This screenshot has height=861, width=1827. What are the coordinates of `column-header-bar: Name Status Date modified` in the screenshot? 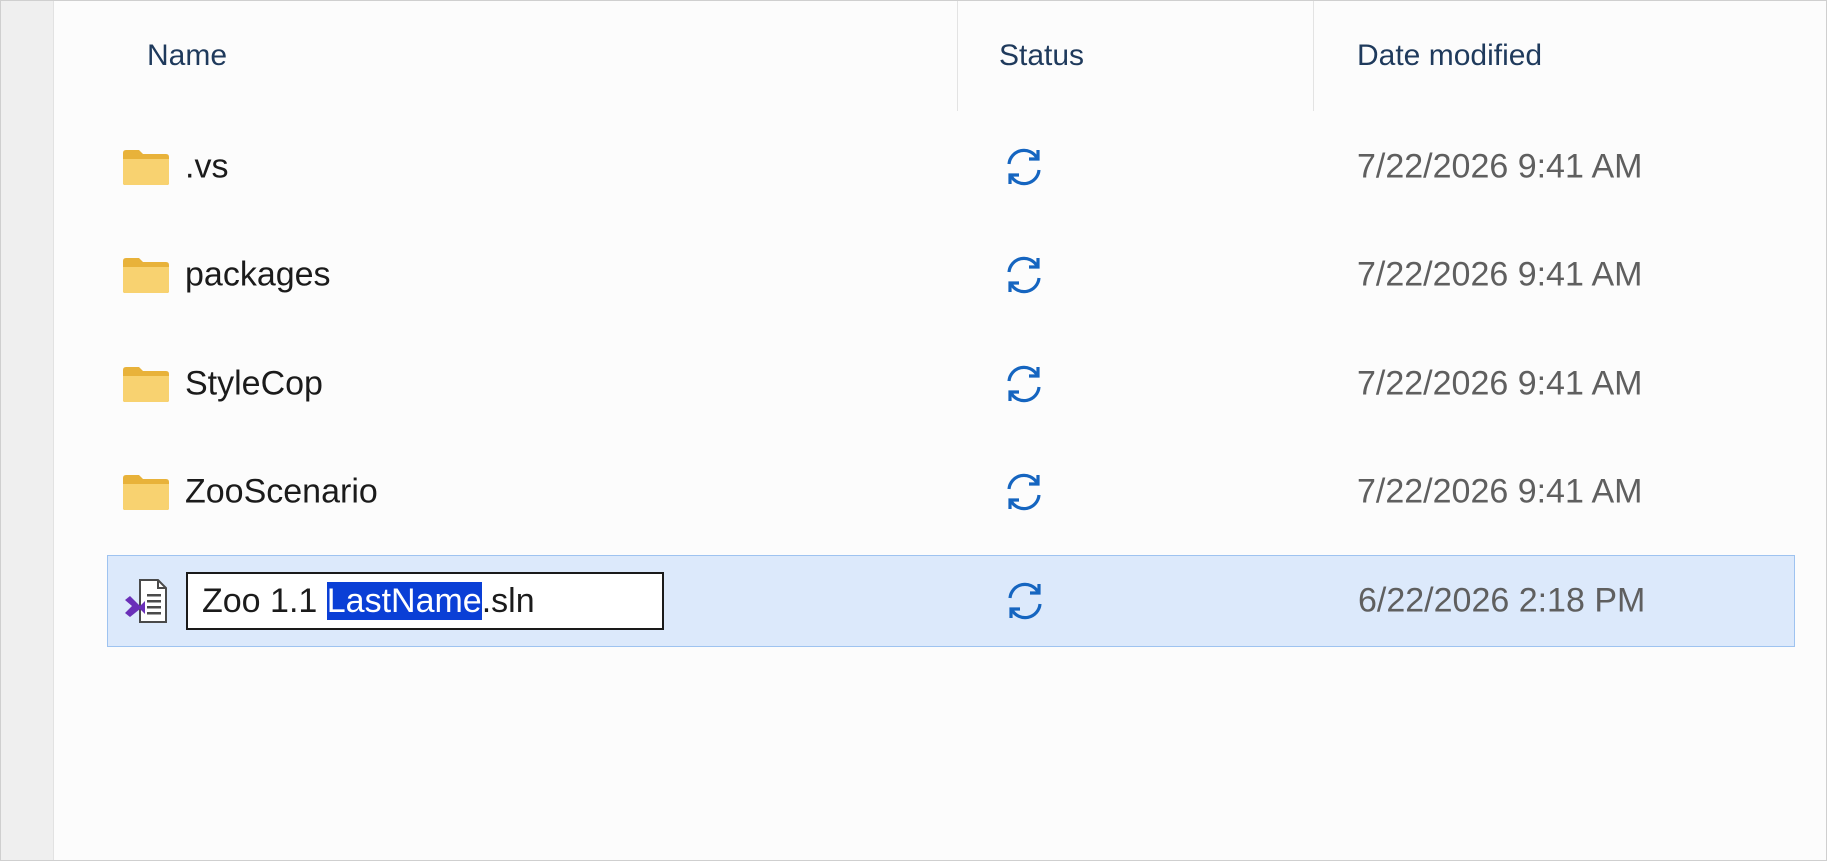 It's located at (941, 56).